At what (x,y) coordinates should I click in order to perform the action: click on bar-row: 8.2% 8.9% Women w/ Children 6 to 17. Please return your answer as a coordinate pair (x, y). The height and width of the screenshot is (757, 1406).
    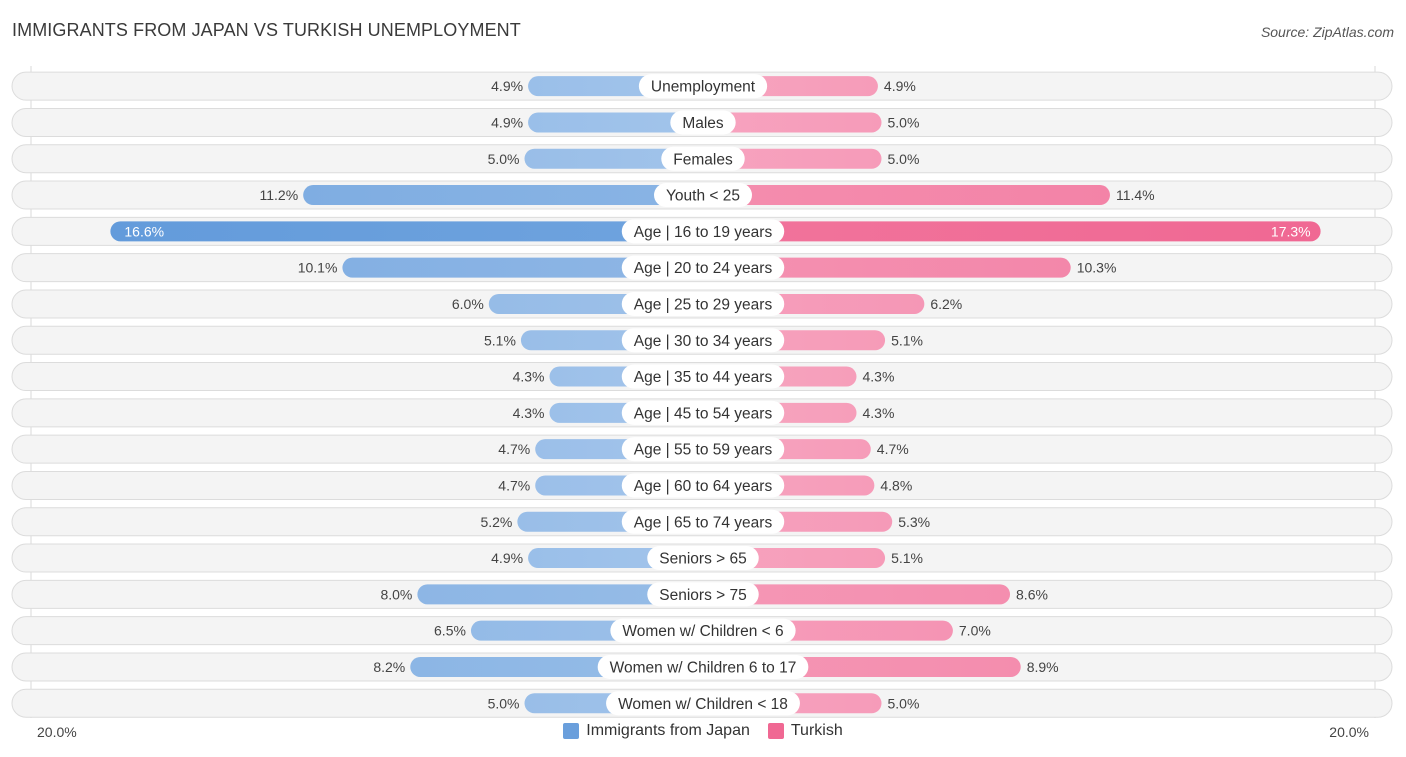
    Looking at the image, I should click on (702, 667).